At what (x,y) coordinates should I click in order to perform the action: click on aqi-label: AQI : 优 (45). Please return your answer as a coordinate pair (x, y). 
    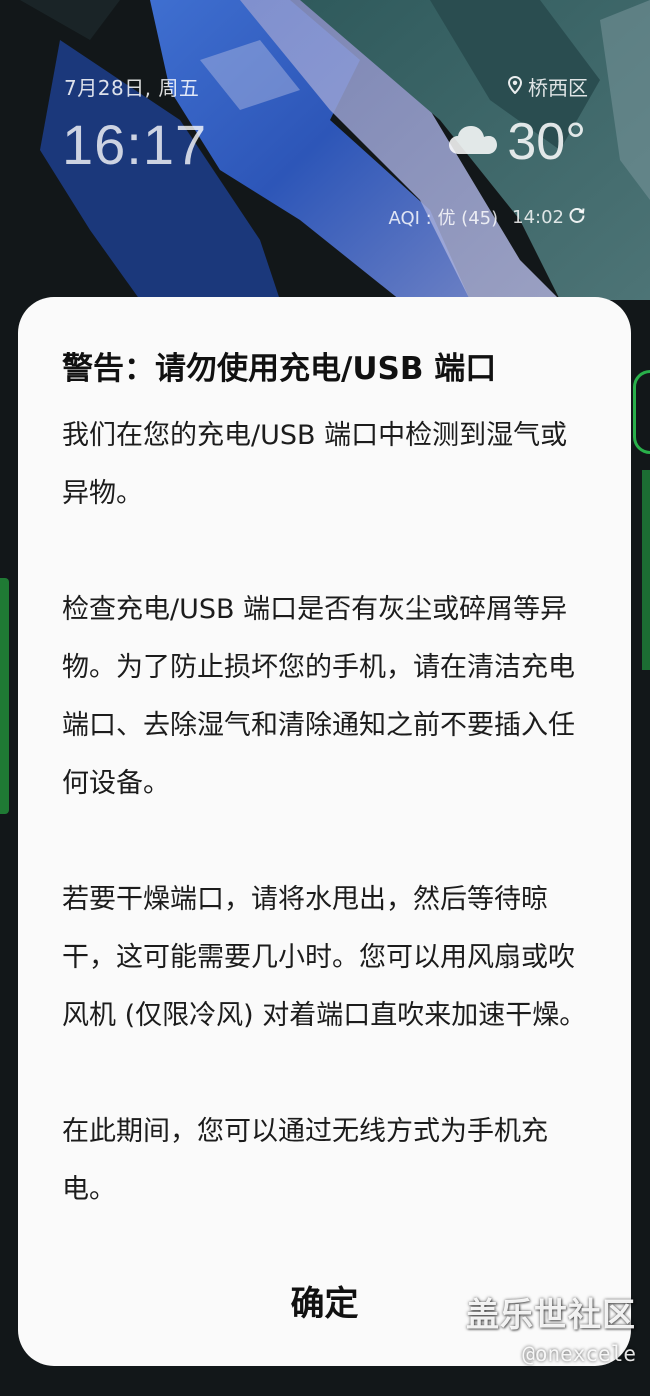
    Looking at the image, I should click on (443, 218).